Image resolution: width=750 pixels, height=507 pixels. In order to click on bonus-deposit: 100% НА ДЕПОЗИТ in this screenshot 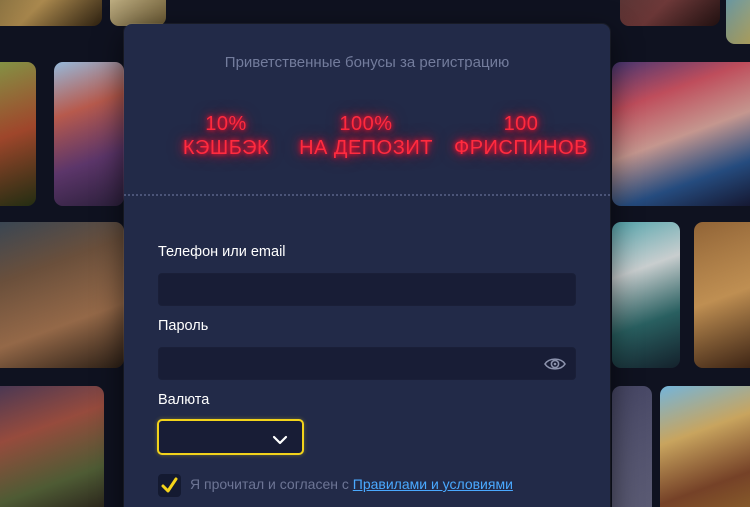, I will do `click(366, 136)`.